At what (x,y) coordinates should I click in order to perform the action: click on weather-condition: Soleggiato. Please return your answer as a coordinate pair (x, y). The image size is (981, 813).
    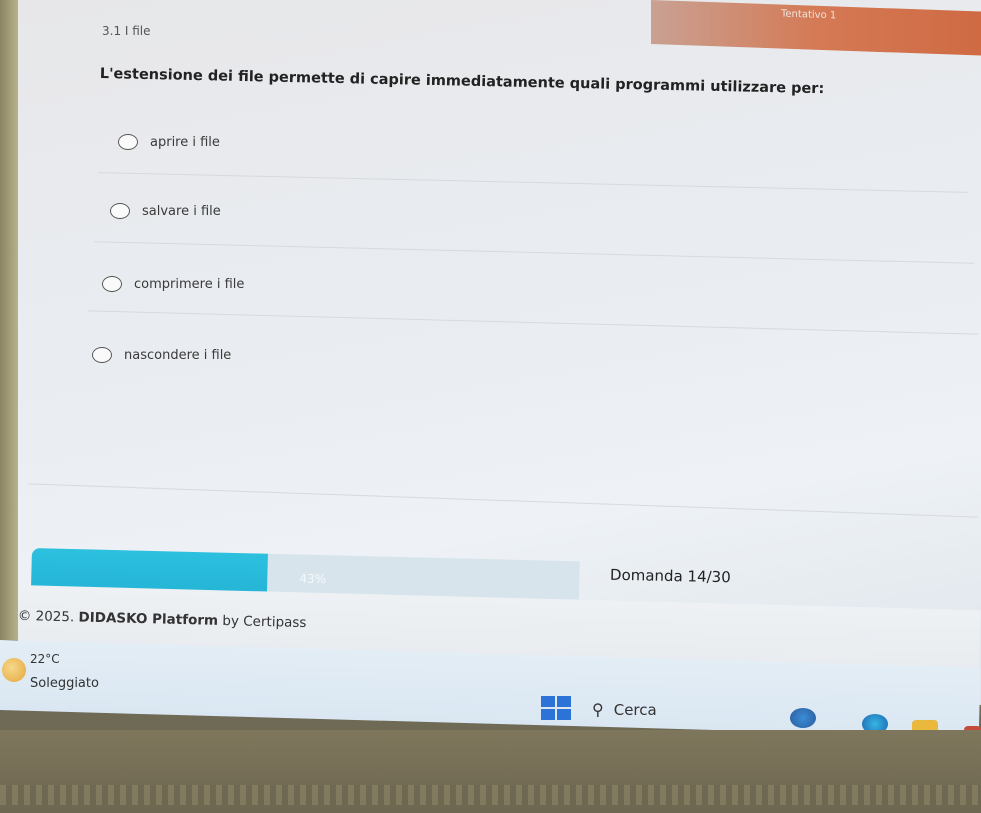
    Looking at the image, I should click on (64, 683).